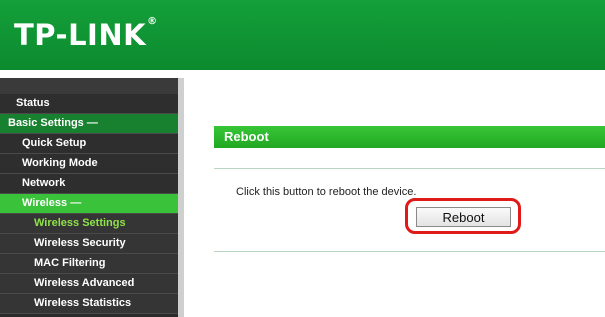  I want to click on sidebar-item-wireless-settings: Wireless Settings, so click(89, 224).